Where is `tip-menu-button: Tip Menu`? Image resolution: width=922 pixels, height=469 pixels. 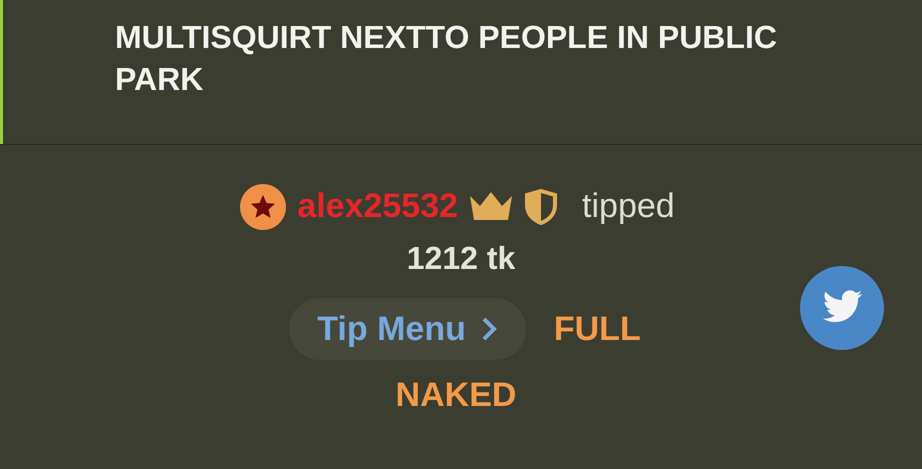 tip-menu-button: Tip Menu is located at coordinates (407, 329).